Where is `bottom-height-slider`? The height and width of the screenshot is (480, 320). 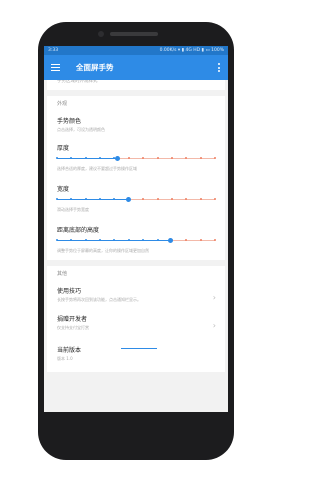 bottom-height-slider is located at coordinates (136, 241).